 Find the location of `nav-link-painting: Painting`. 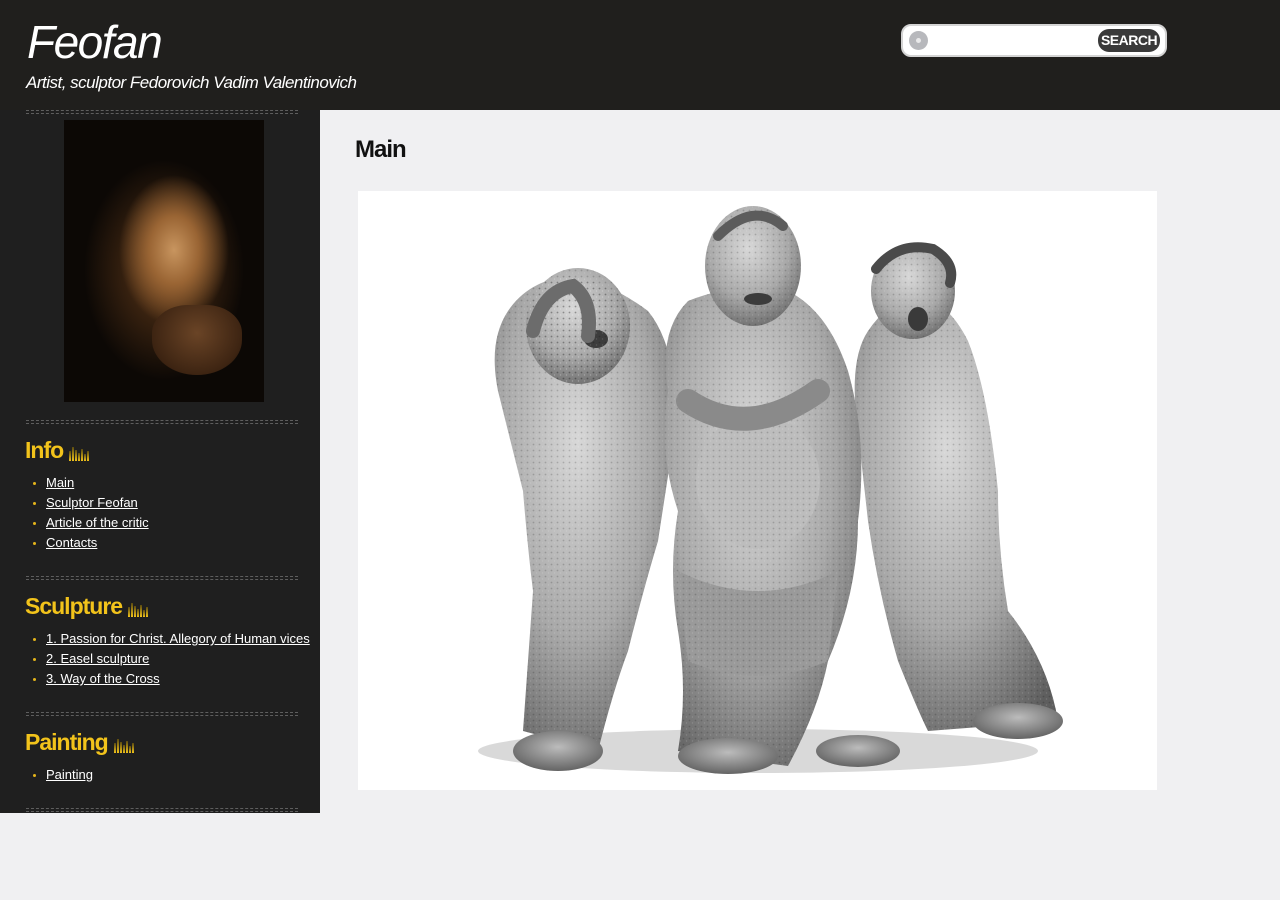

nav-link-painting: Painting is located at coordinates (69, 774).